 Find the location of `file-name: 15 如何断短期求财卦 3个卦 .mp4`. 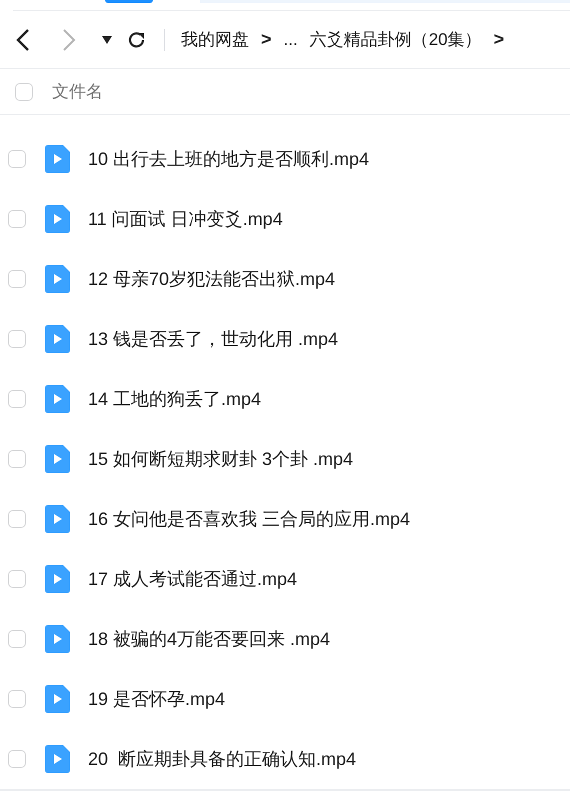

file-name: 15 如何断短期求财卦 3个卦 .mp4 is located at coordinates (221, 459).